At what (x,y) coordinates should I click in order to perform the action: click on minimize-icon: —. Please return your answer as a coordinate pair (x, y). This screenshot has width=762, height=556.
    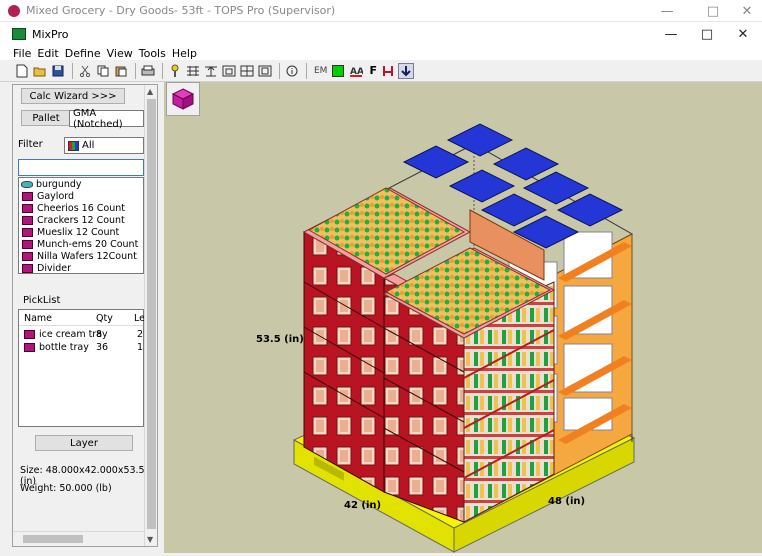
    Looking at the image, I should click on (667, 11).